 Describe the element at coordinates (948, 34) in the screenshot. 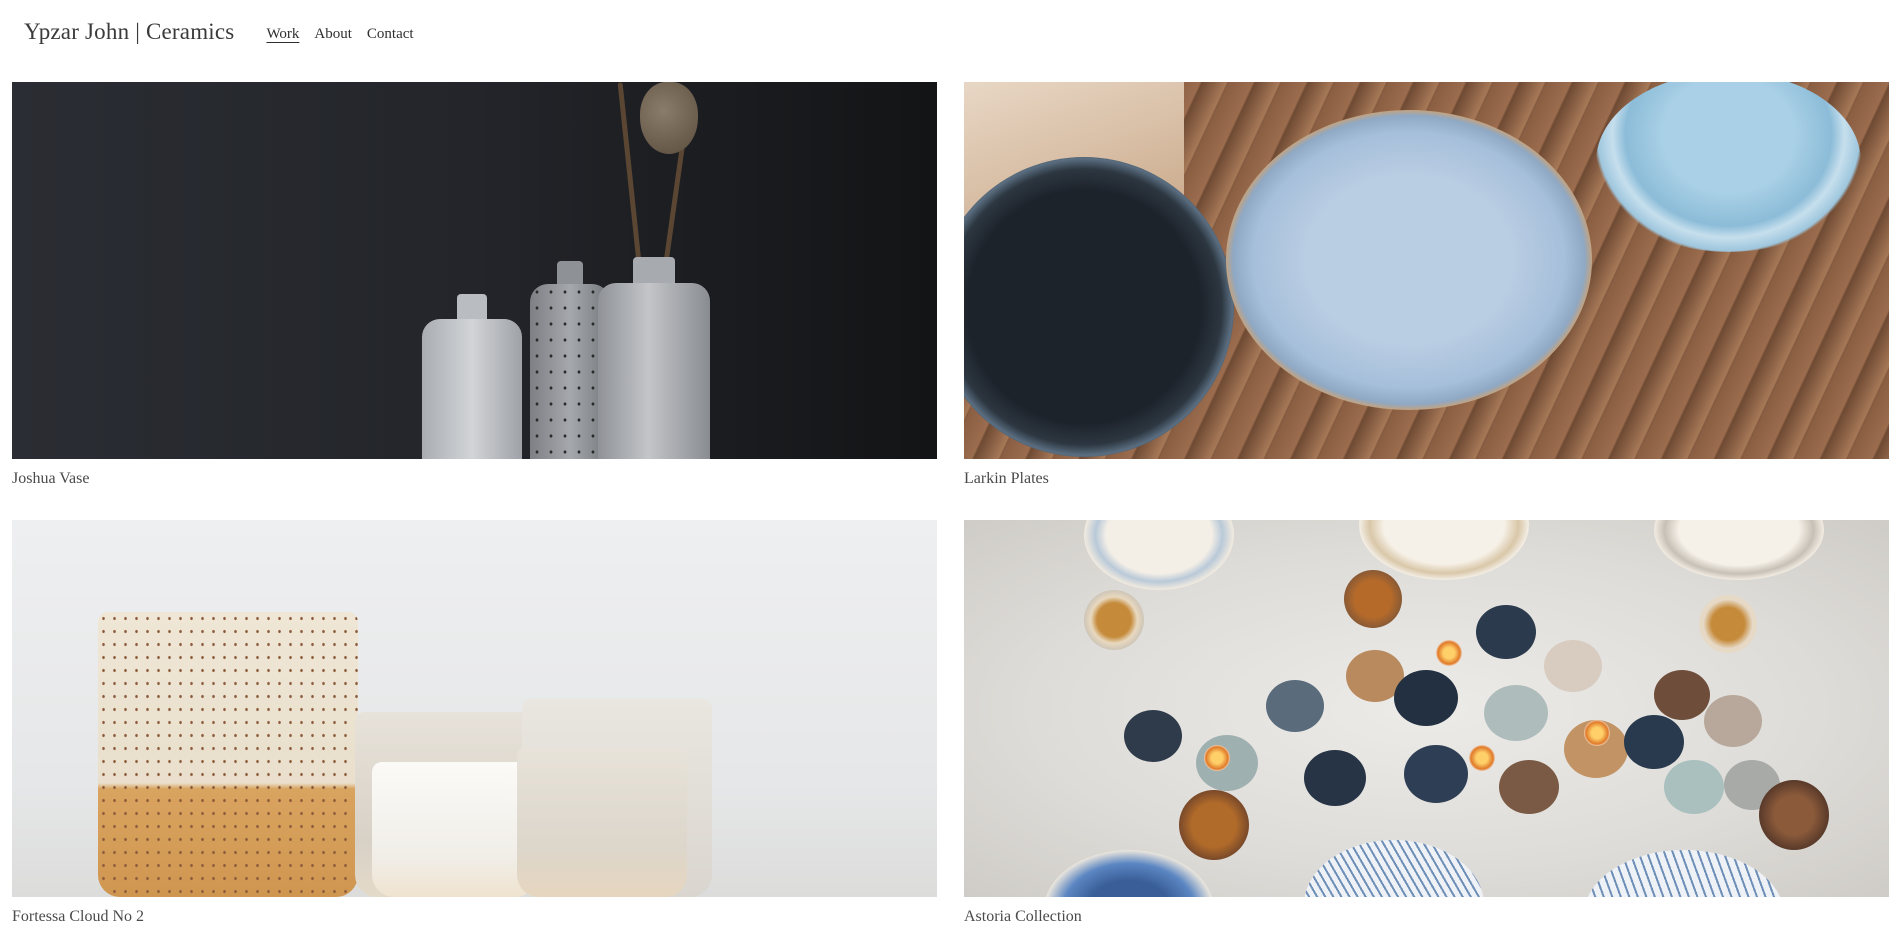

I see `site-header: Ypzar John | Ceramics Work About Contact` at that location.